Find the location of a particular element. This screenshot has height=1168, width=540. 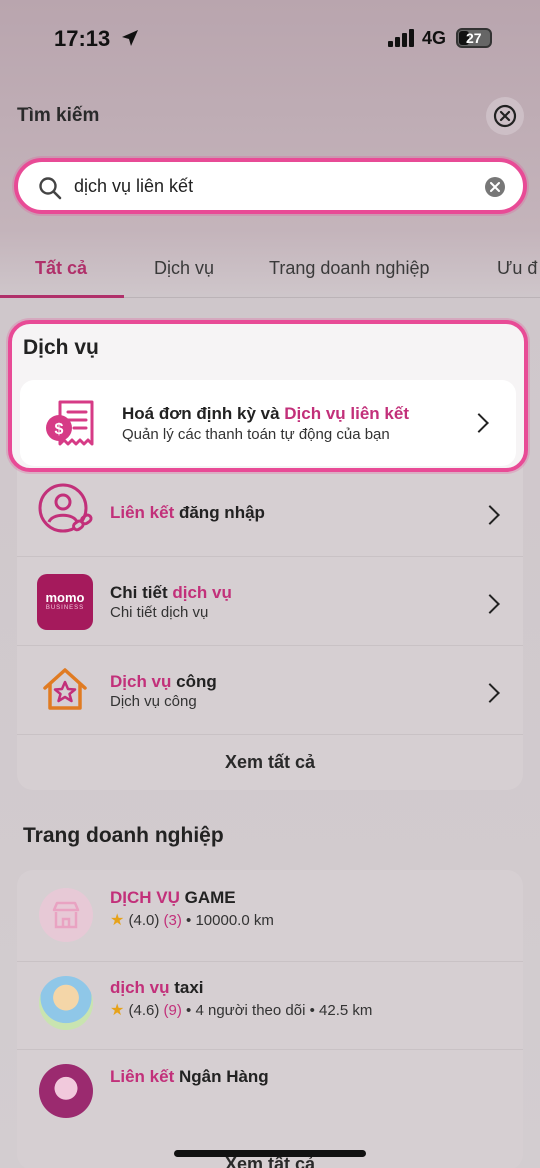

distance: • 10000.0 km is located at coordinates (230, 920).